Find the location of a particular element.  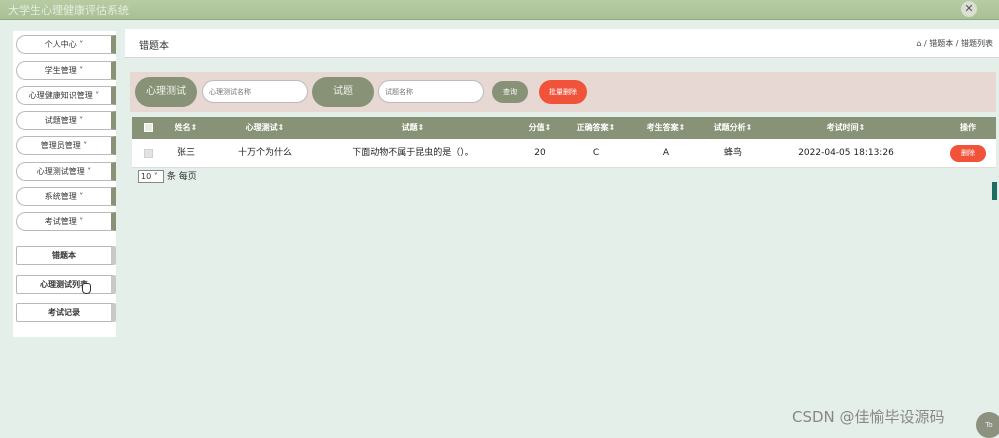

sidebar-item-test-list: 心理测试列表 is located at coordinates (66, 284).